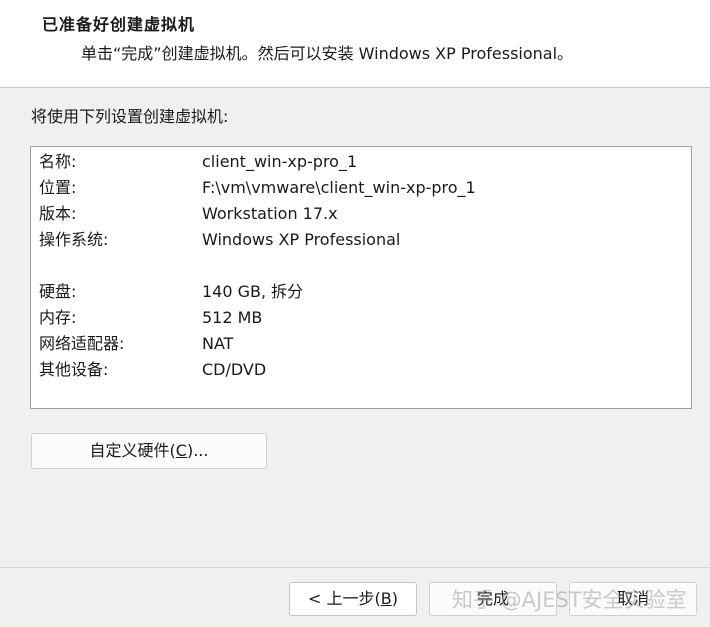 The width and height of the screenshot is (710, 627). I want to click on summary-value: client_win-xp-pro_1, so click(280, 161).